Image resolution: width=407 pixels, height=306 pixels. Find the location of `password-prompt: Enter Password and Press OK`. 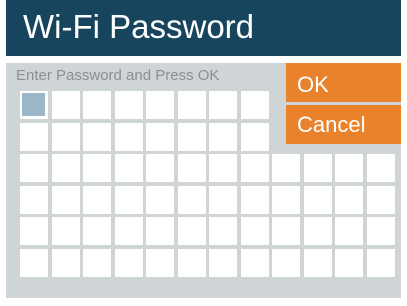

password-prompt: Enter Password and Press OK is located at coordinates (118, 75).